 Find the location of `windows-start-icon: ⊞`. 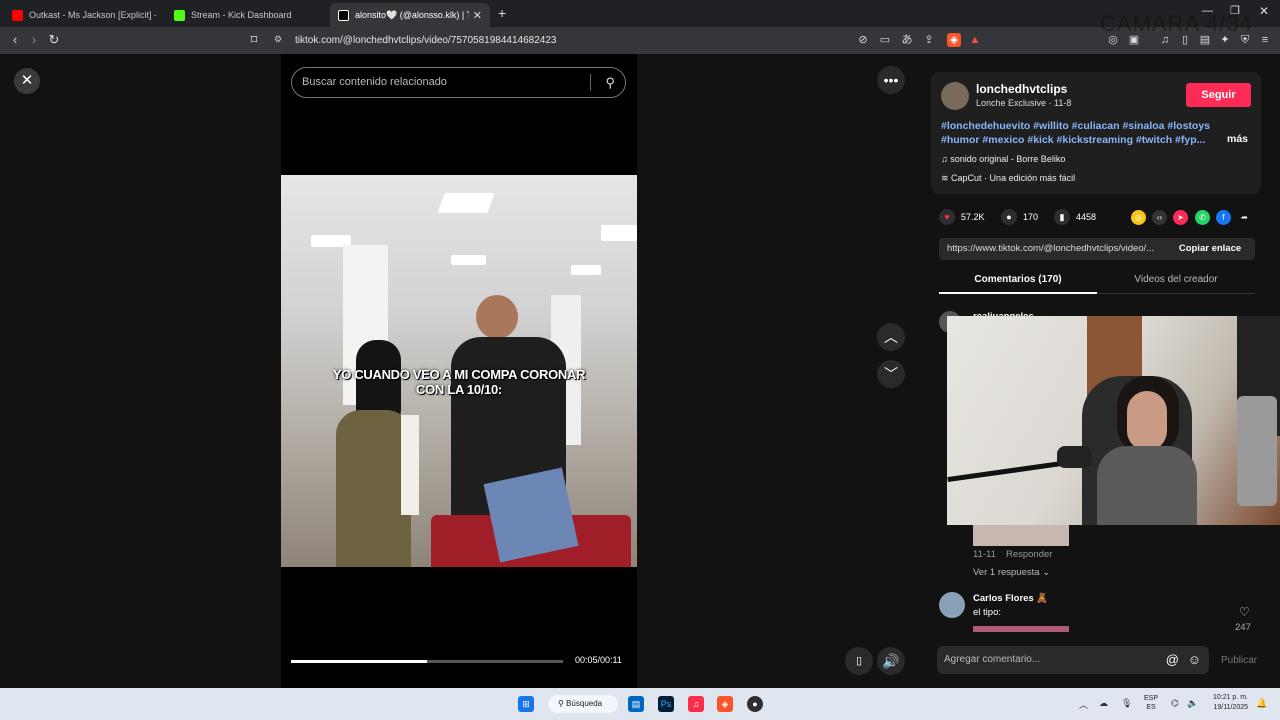

windows-start-icon: ⊞ is located at coordinates (526, 704).